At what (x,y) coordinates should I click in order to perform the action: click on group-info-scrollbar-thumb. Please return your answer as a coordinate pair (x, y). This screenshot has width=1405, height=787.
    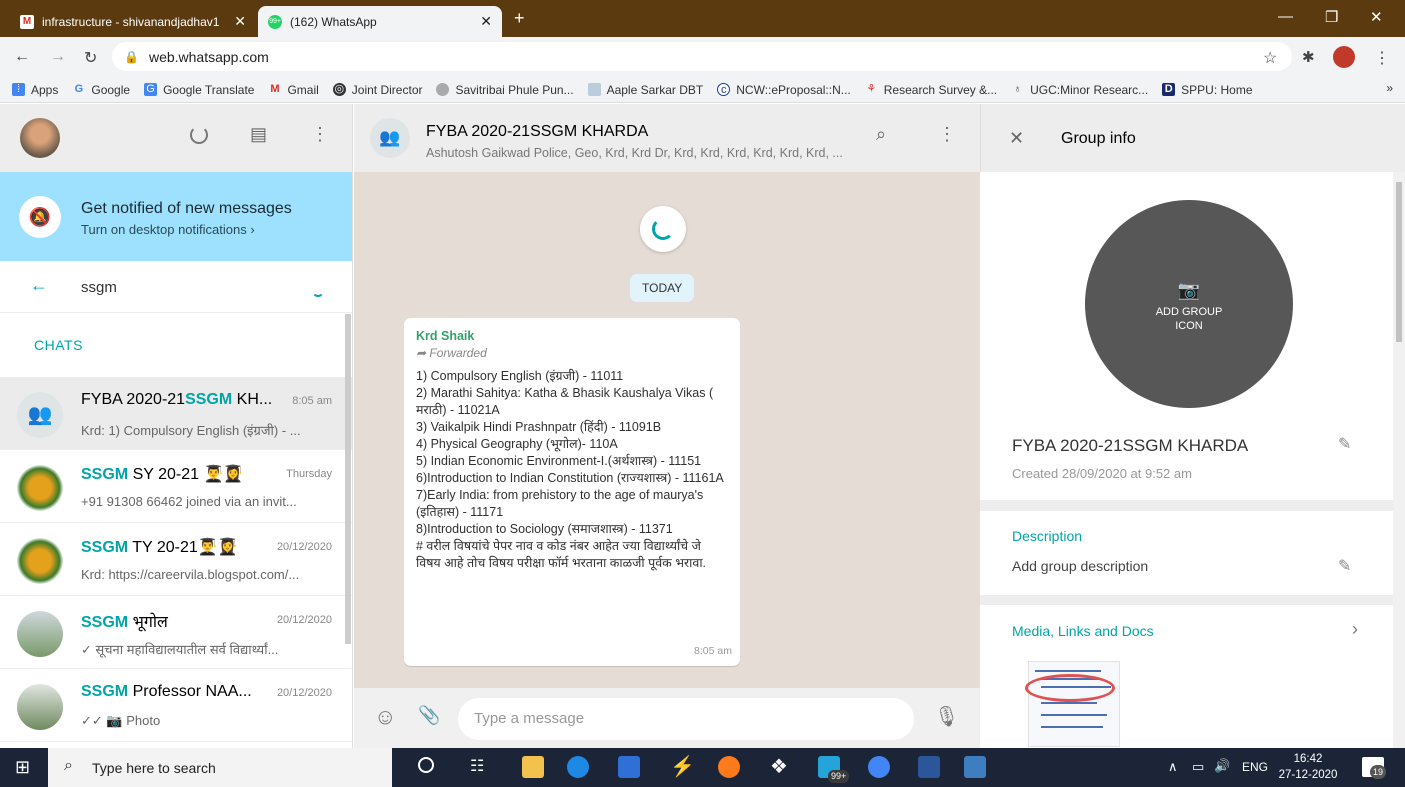
    Looking at the image, I should click on (1399, 262).